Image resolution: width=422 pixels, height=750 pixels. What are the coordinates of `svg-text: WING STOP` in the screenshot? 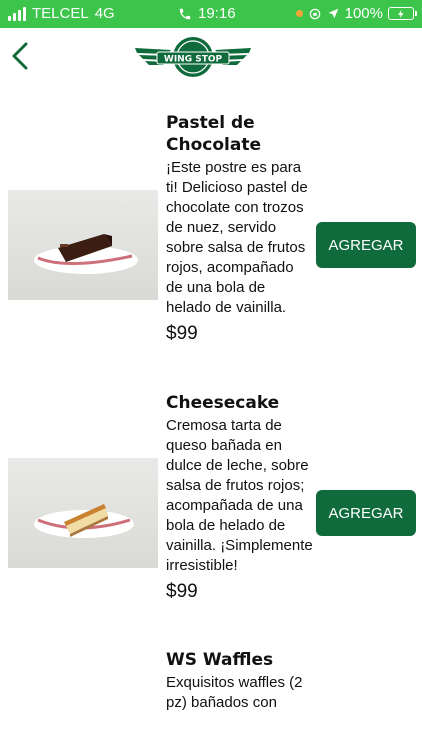 It's located at (193, 60).